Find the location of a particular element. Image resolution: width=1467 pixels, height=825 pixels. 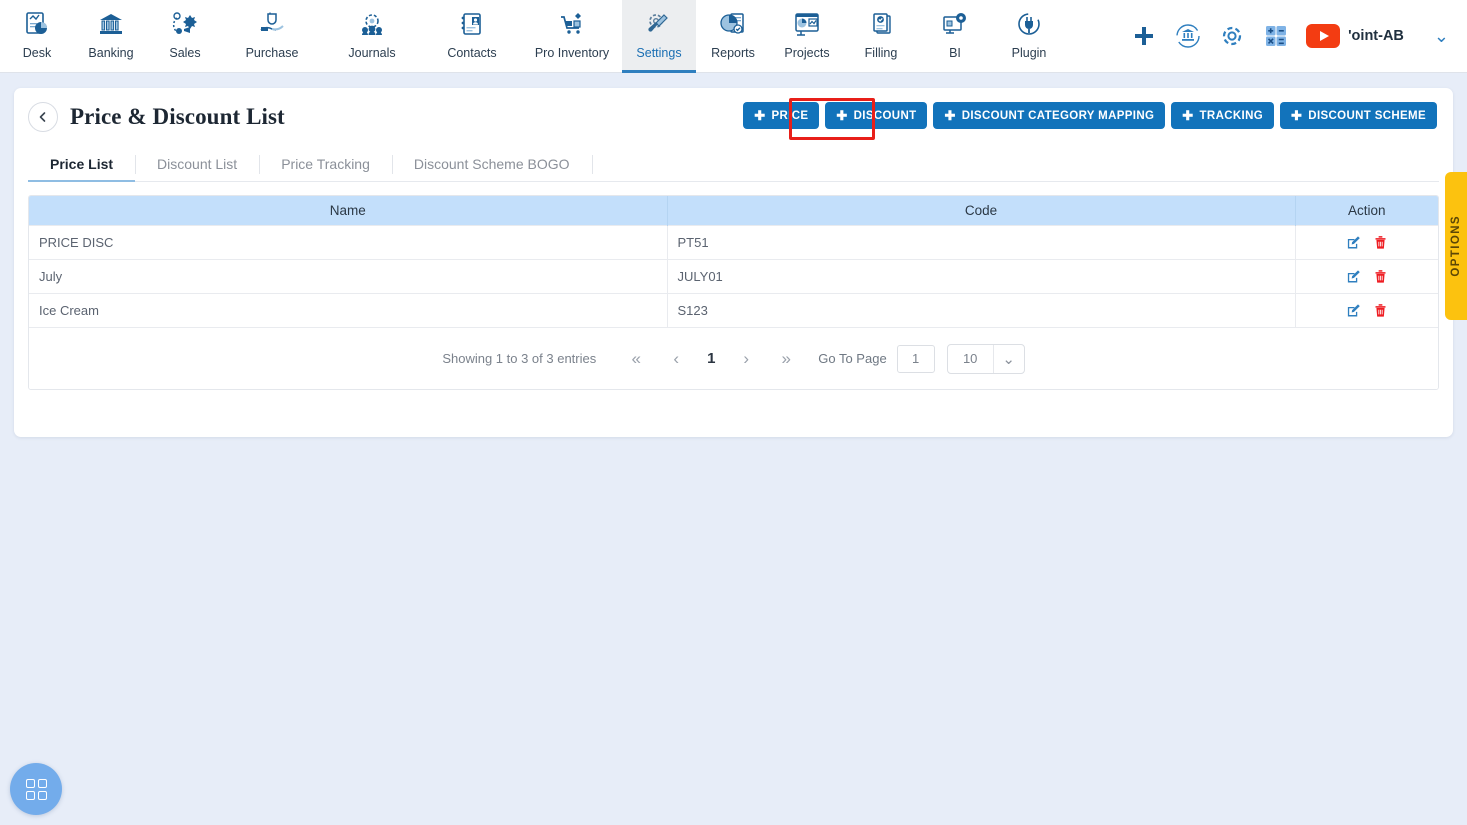

go-to-page-input is located at coordinates (915, 358).